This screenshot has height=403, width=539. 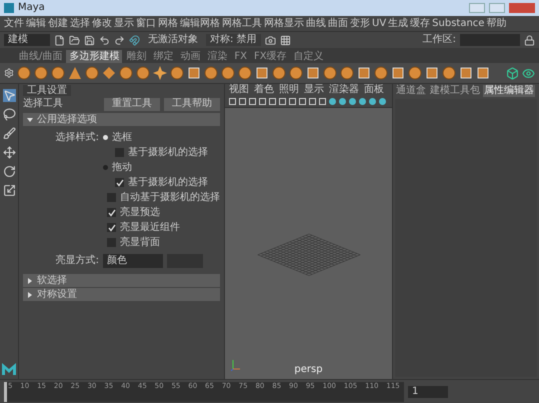 I want to click on menu-item: 照明, so click(x=289, y=90).